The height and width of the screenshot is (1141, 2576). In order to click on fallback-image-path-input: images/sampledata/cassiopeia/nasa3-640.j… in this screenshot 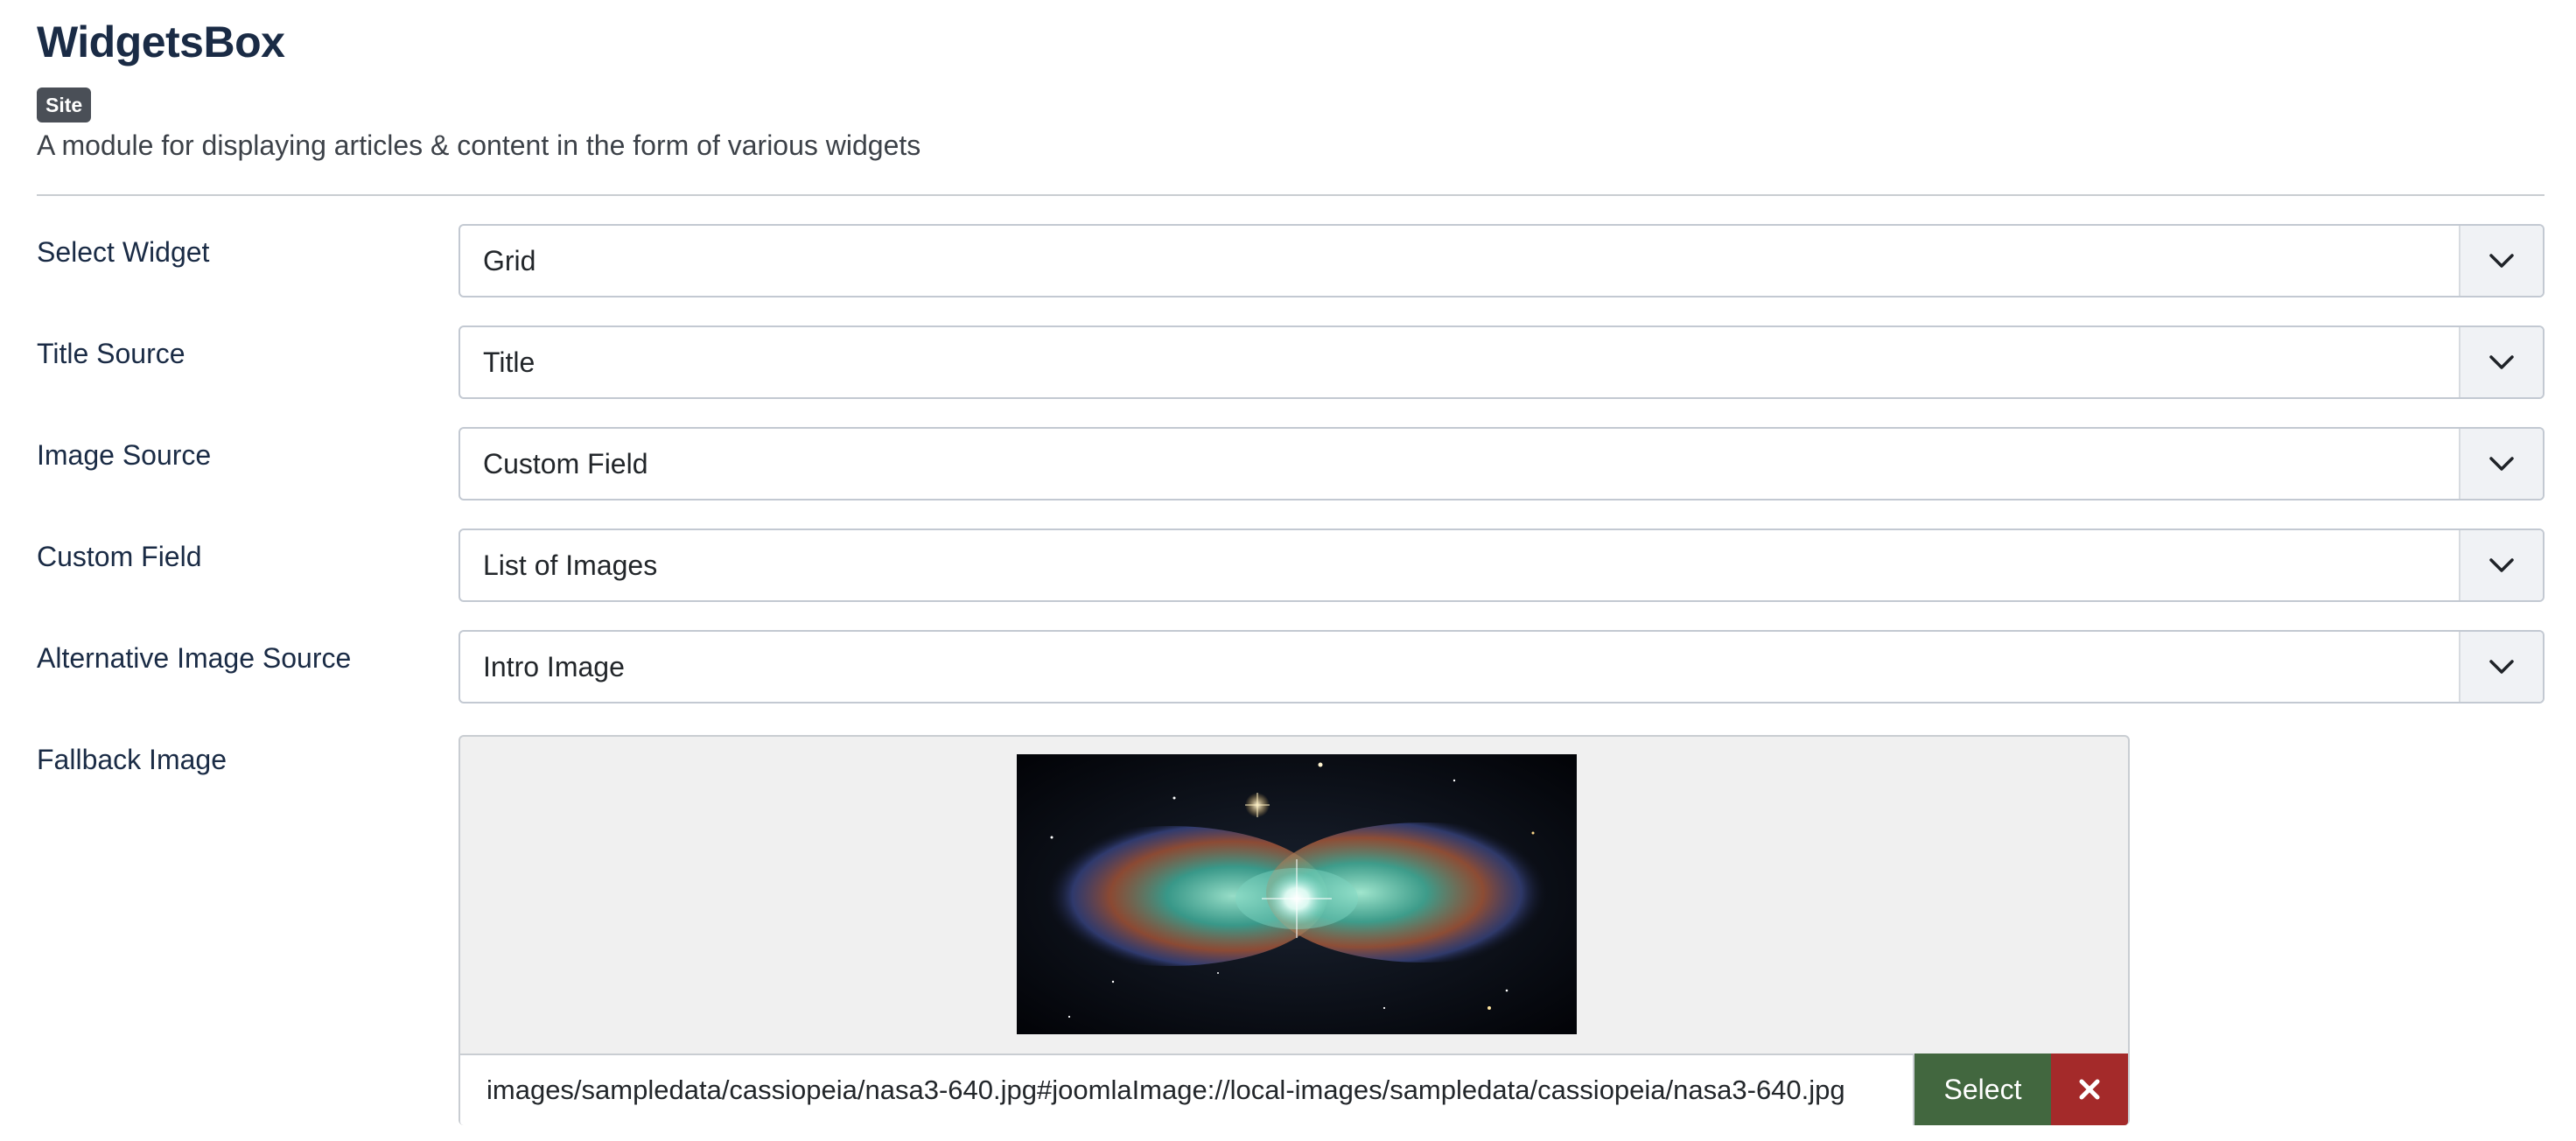, I will do `click(1187, 1089)`.